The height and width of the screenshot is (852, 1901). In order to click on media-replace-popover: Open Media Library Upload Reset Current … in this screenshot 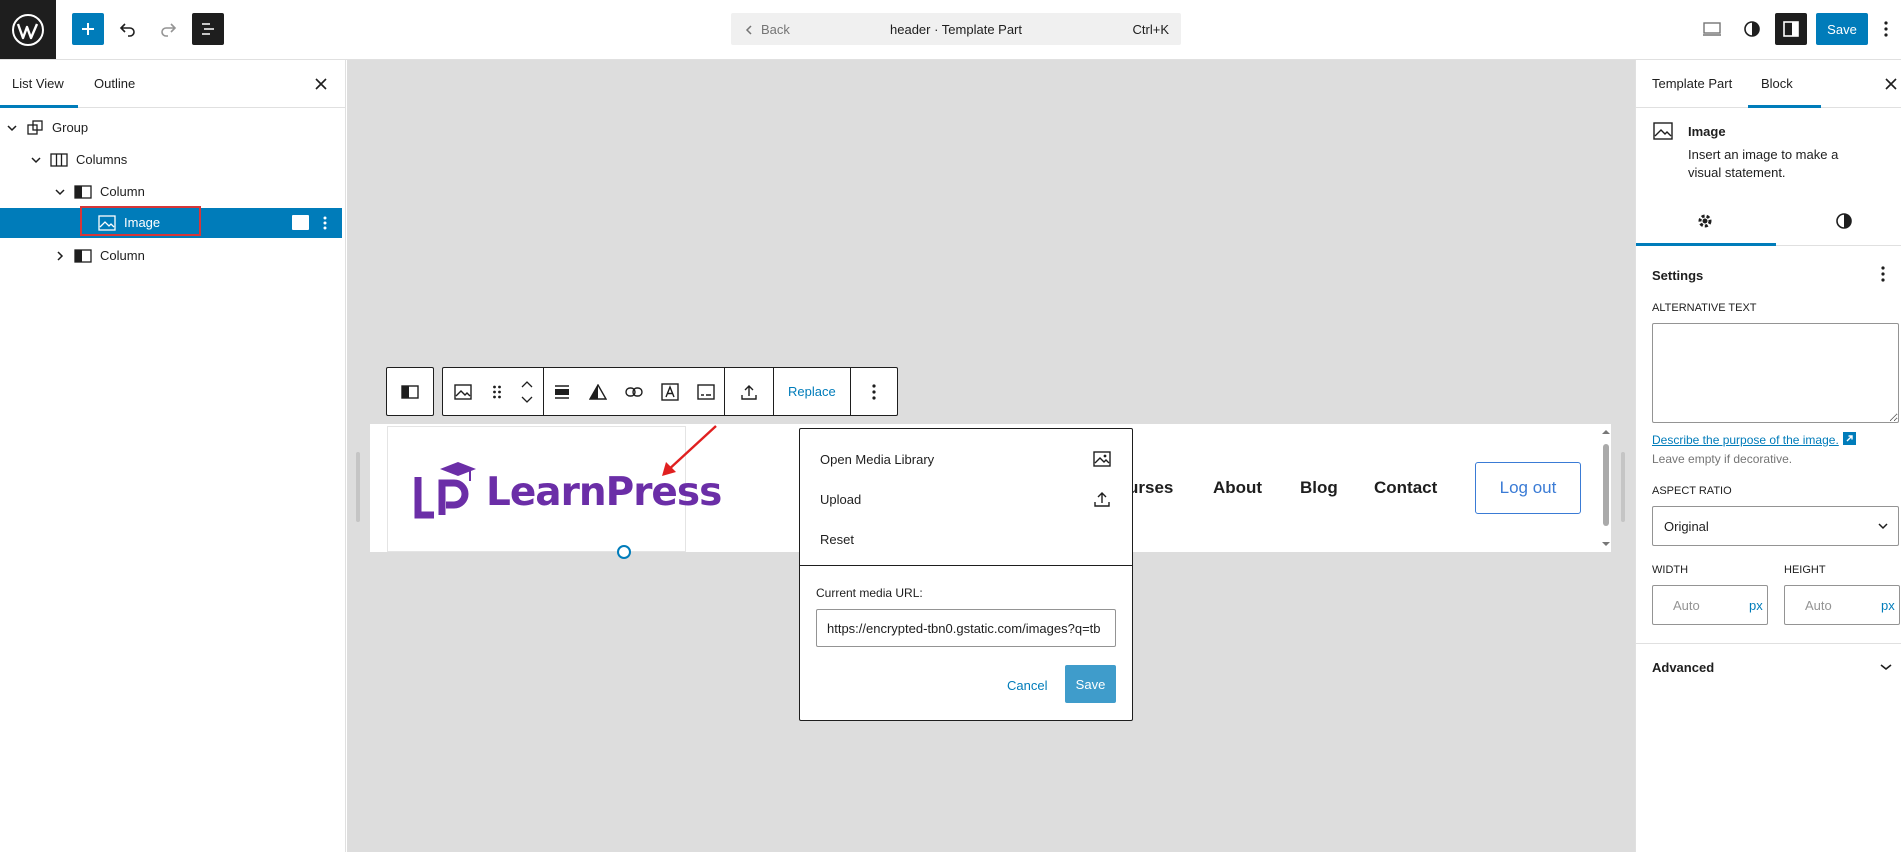, I will do `click(966, 574)`.